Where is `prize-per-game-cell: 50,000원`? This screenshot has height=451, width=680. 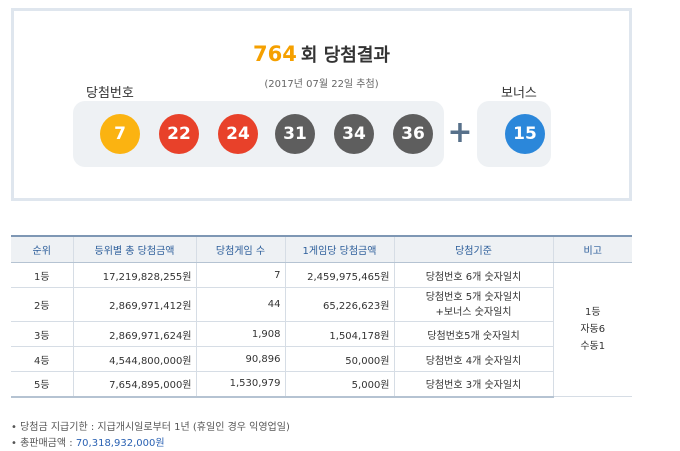 prize-per-game-cell: 50,000원 is located at coordinates (339, 359).